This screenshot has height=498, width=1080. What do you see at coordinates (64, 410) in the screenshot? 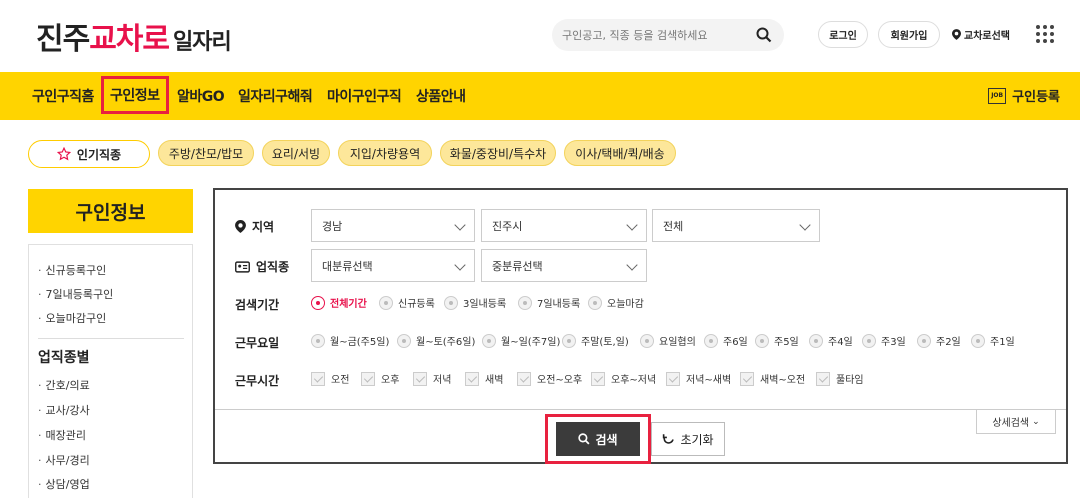
I see `sidebar-category-link: 교사/강사` at bounding box center [64, 410].